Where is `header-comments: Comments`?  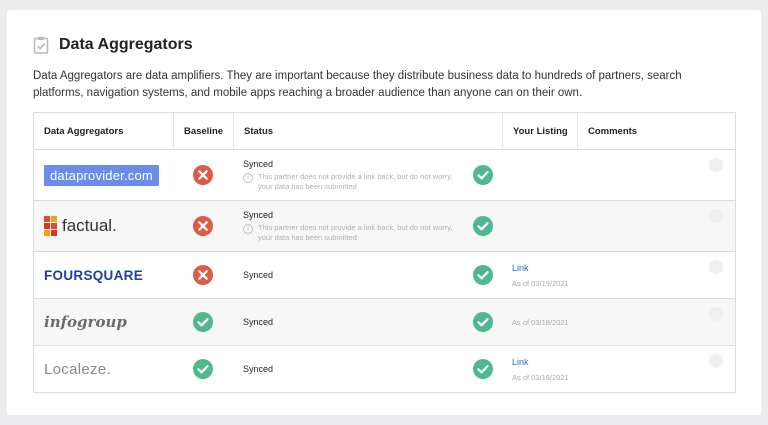 header-comments: Comments is located at coordinates (656, 131).